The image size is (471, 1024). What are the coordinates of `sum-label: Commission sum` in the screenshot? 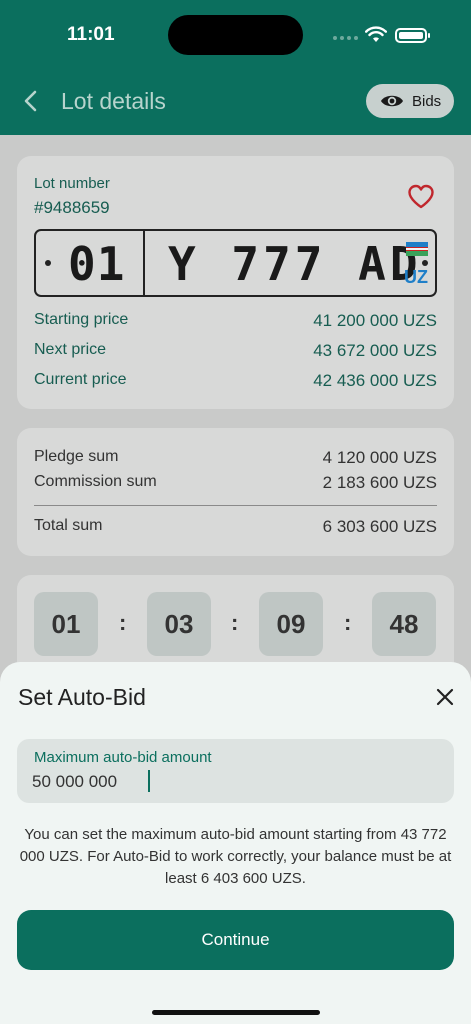 It's located at (95, 481).